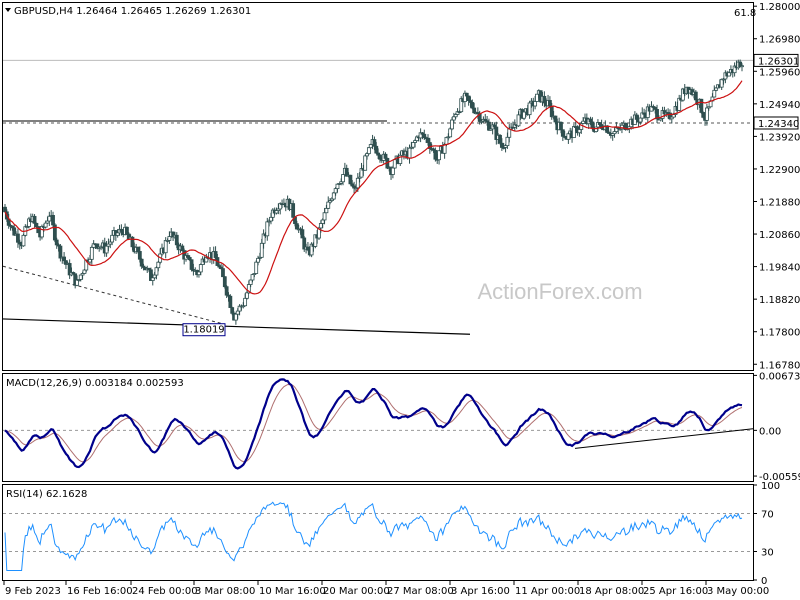 Image resolution: width=800 pixels, height=600 pixels. I want to click on price-tick-label: 1.18820, so click(779, 300).